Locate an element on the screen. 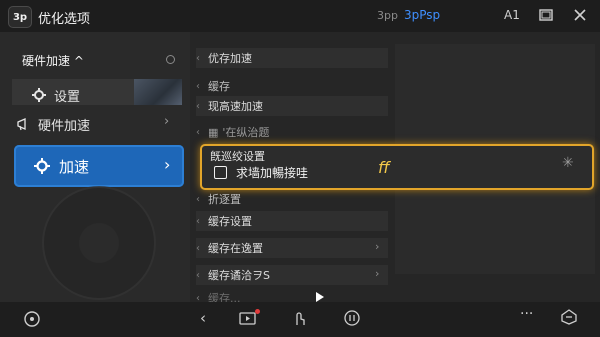 The image size is (600, 337). sidebar-item-accelerate: 加速 › is located at coordinates (99, 166).